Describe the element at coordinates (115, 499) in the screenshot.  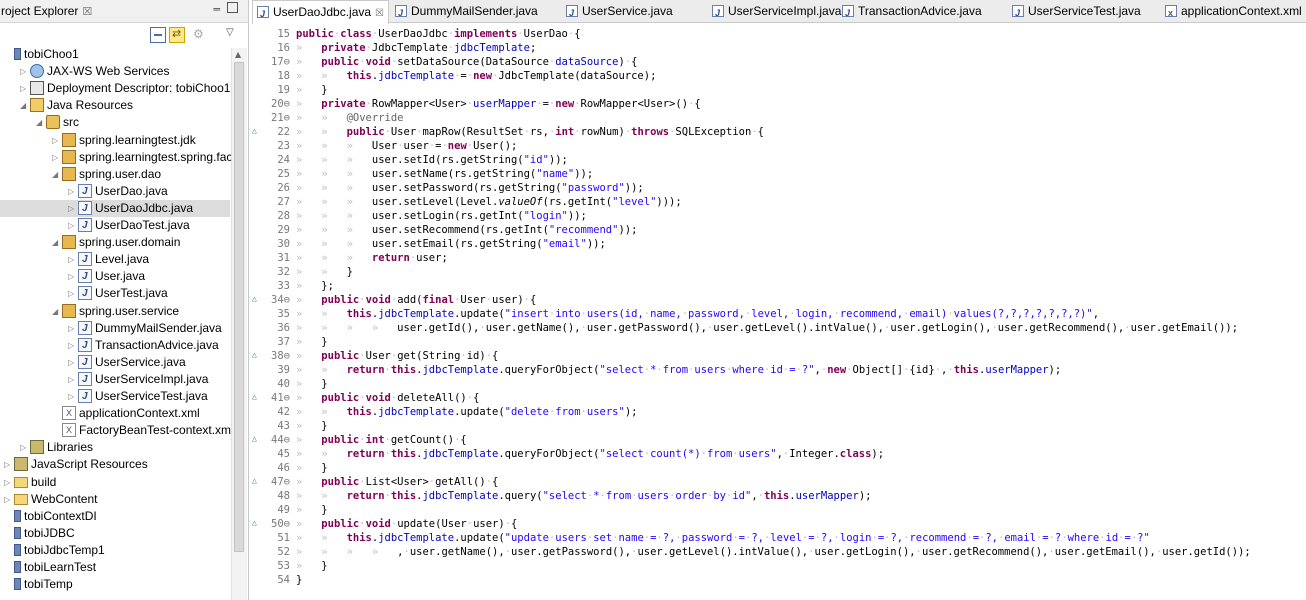
I see `tree-item: ▷ WebContent` at that location.